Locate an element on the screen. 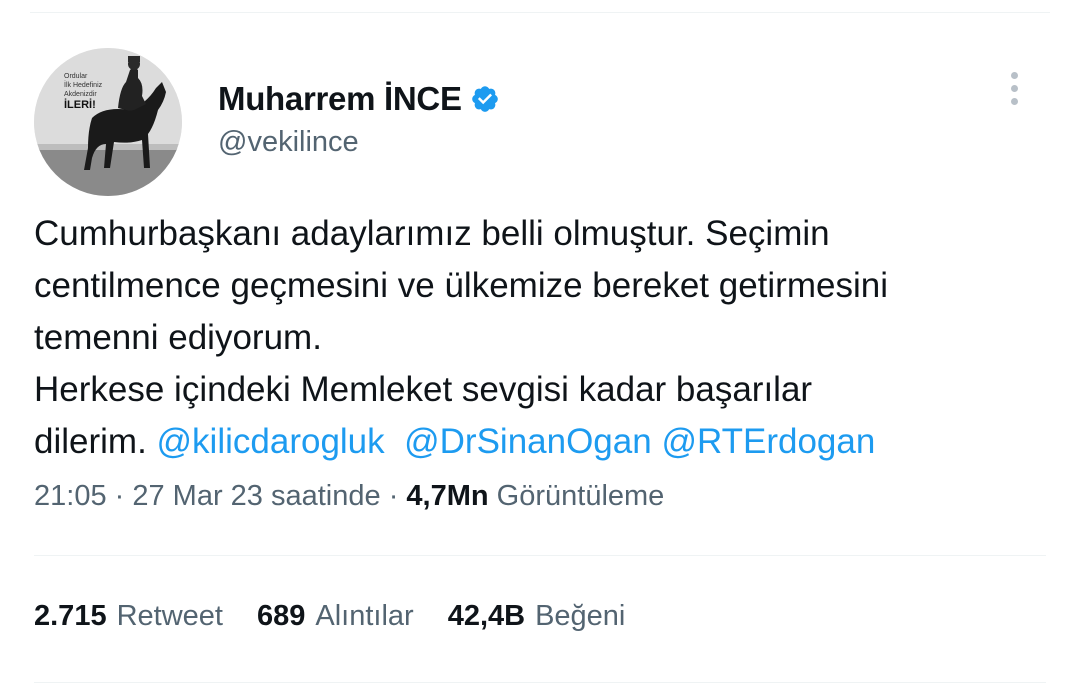 This screenshot has height=689, width=1080. avatar-caption-line: Ordular is located at coordinates (76, 76).